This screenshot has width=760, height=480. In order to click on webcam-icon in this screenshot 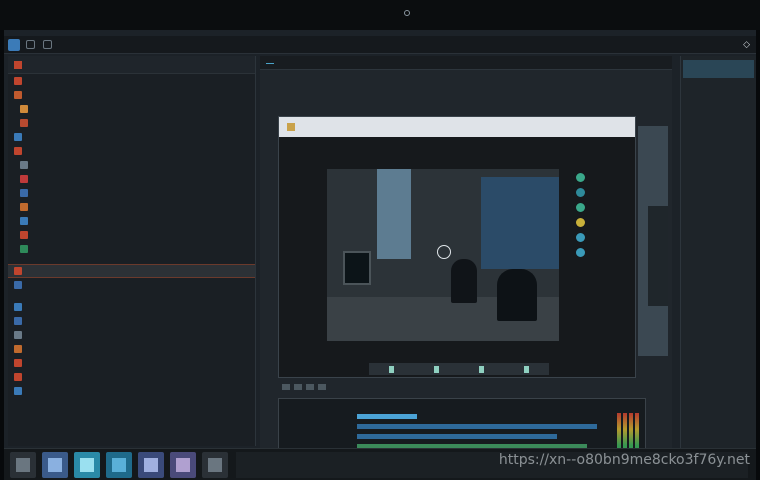, I will do `click(407, 13)`.